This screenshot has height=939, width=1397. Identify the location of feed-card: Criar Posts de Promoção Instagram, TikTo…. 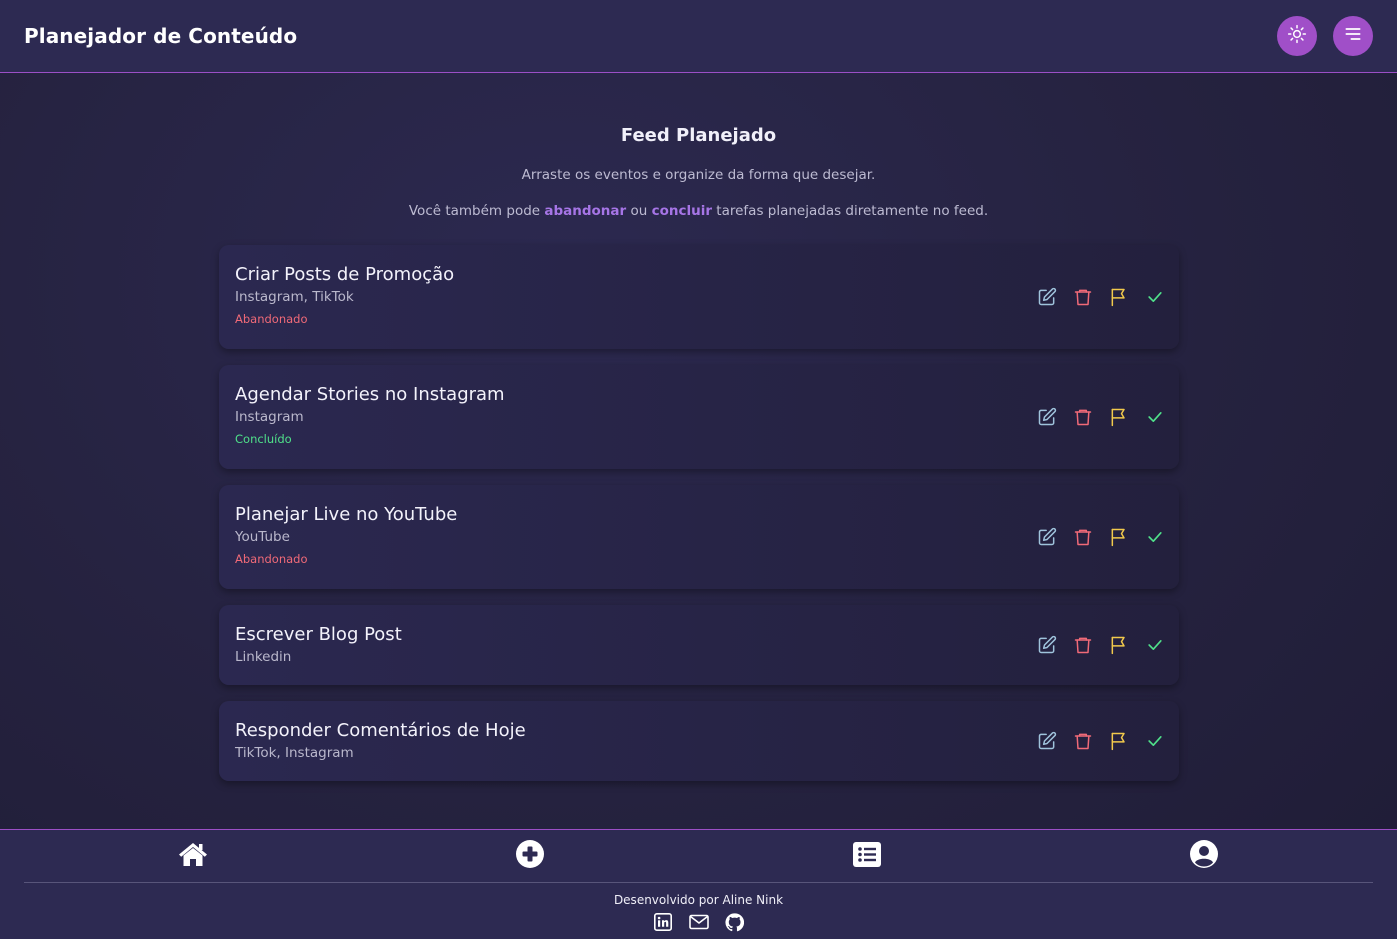
(699, 297).